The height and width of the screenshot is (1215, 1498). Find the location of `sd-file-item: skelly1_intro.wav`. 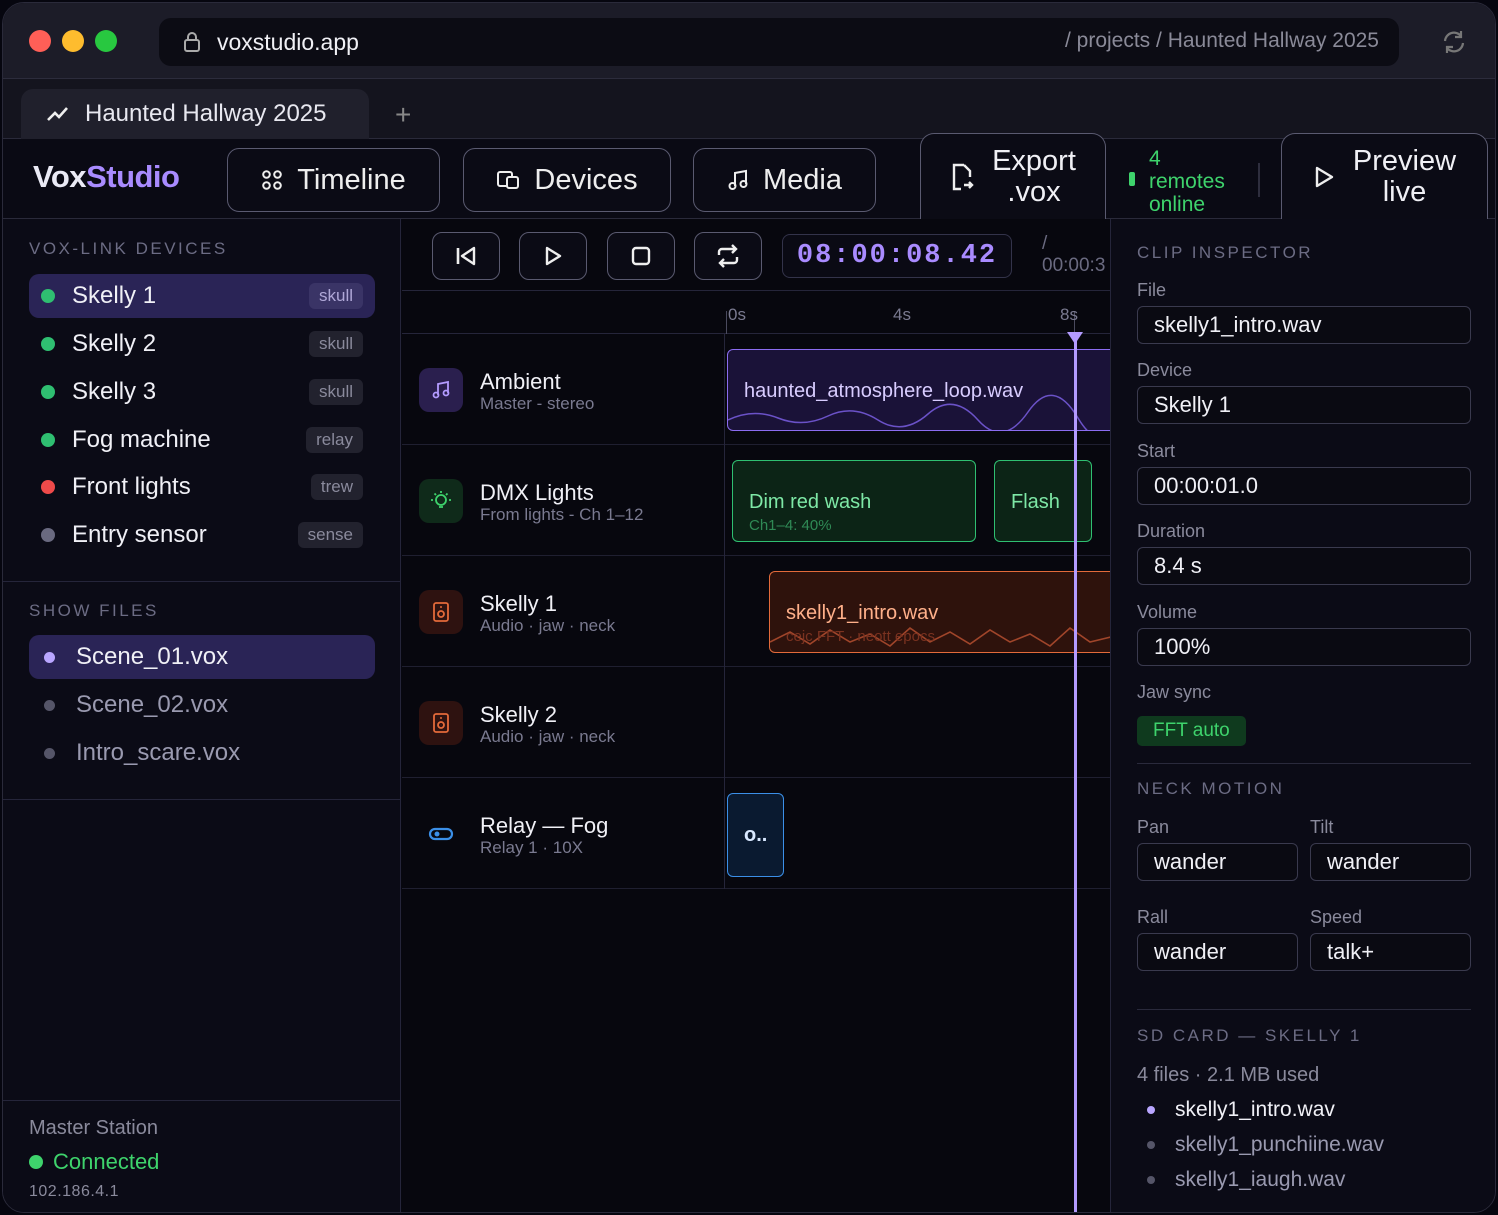

sd-file-item: skelly1_intro.wav is located at coordinates (1241, 1110).